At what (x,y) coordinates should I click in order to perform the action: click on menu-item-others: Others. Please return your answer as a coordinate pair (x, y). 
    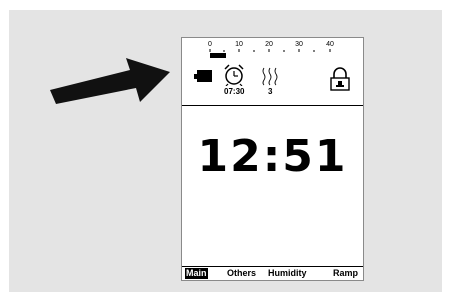
    Looking at the image, I should click on (241, 273).